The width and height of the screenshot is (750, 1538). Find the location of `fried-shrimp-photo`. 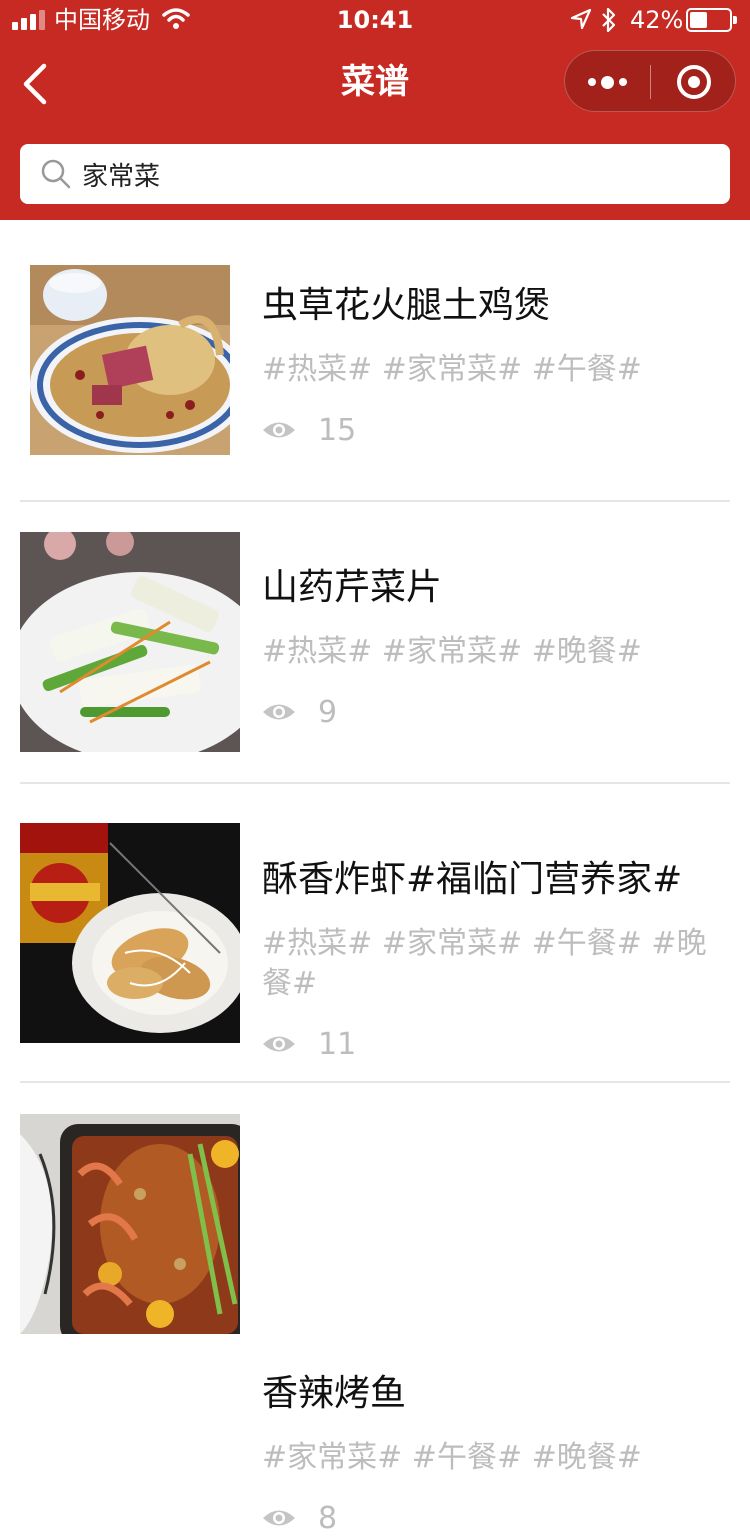

fried-shrimp-photo is located at coordinates (130, 933).